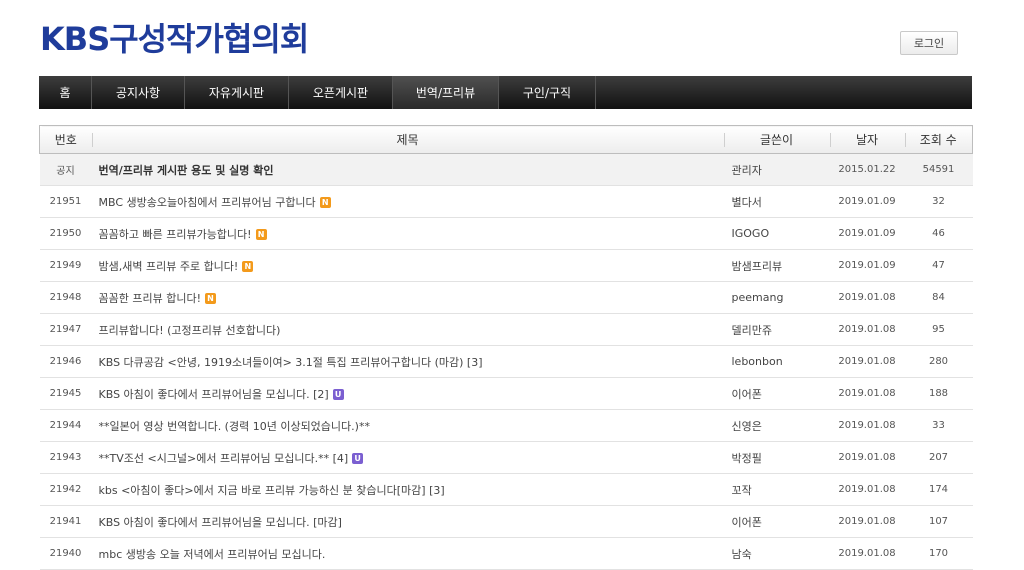  I want to click on post-views: 46, so click(938, 233).